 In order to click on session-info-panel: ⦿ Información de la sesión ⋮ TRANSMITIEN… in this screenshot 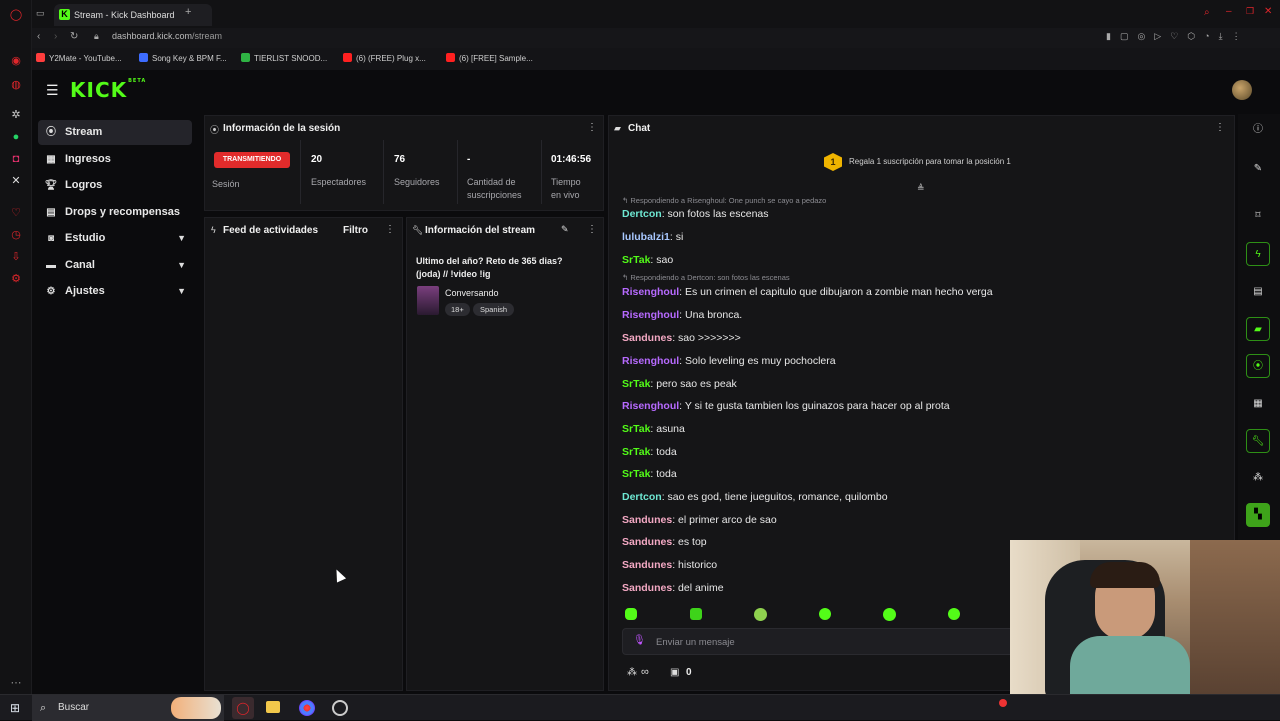, I will do `click(404, 163)`.